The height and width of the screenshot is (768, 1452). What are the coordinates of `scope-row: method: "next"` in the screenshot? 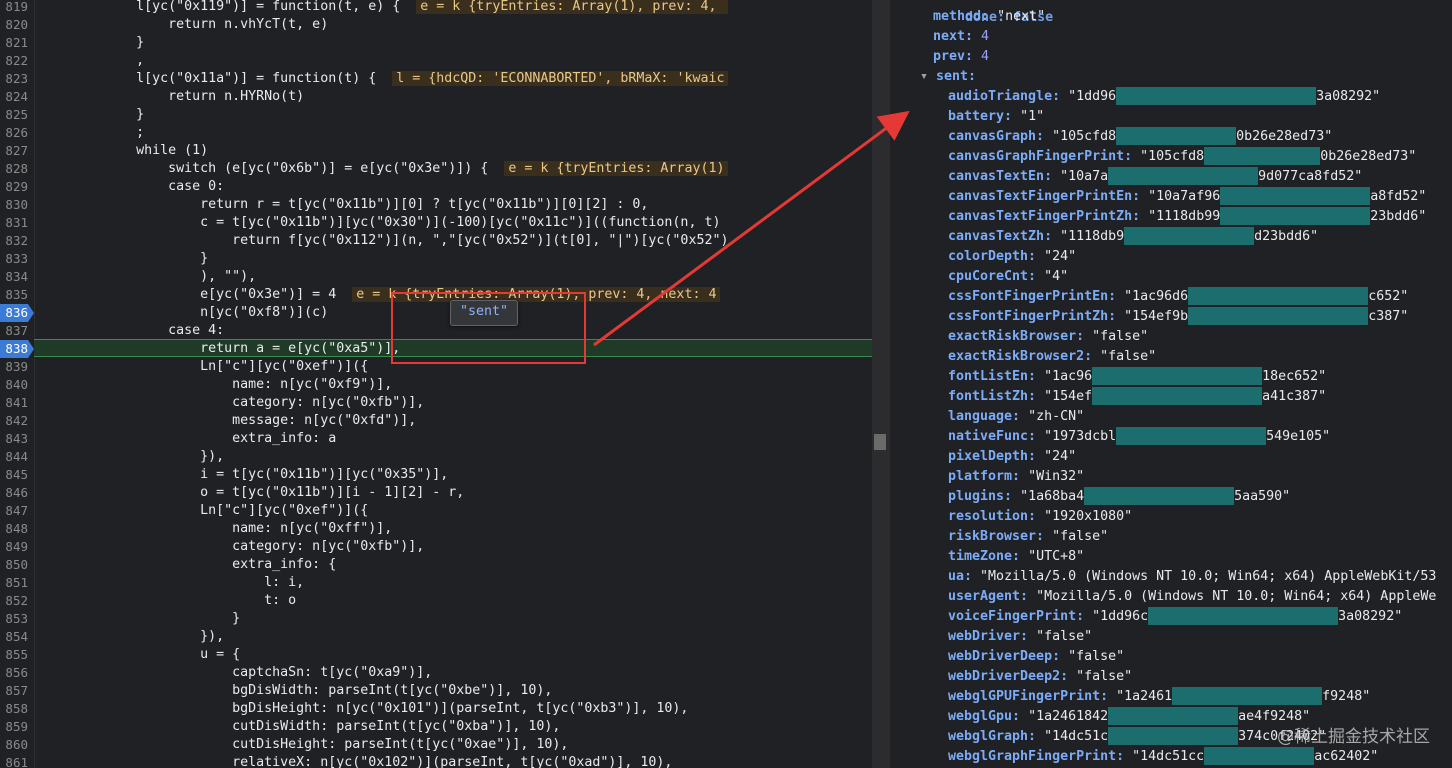 It's located at (989, 17).